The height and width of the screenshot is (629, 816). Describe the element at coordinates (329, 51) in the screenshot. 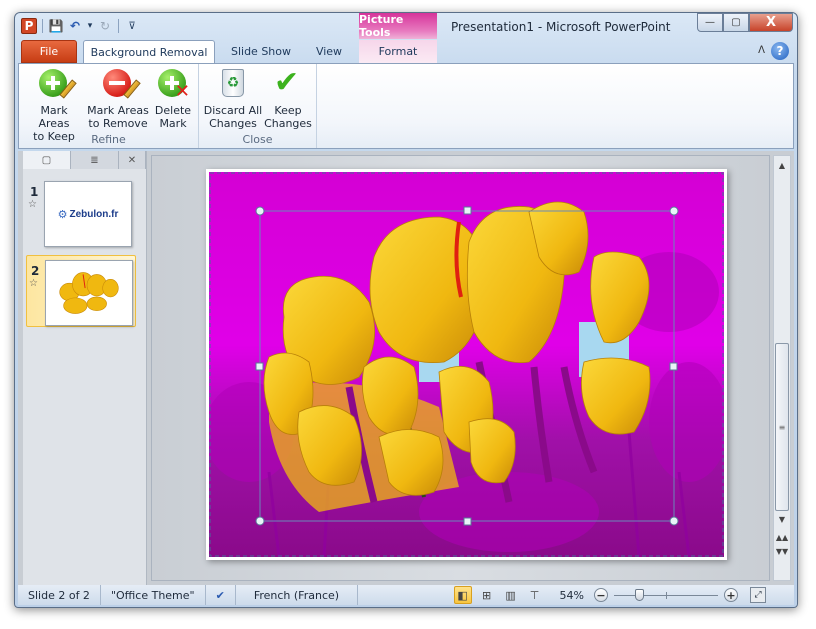

I see `tab-view: View` at that location.